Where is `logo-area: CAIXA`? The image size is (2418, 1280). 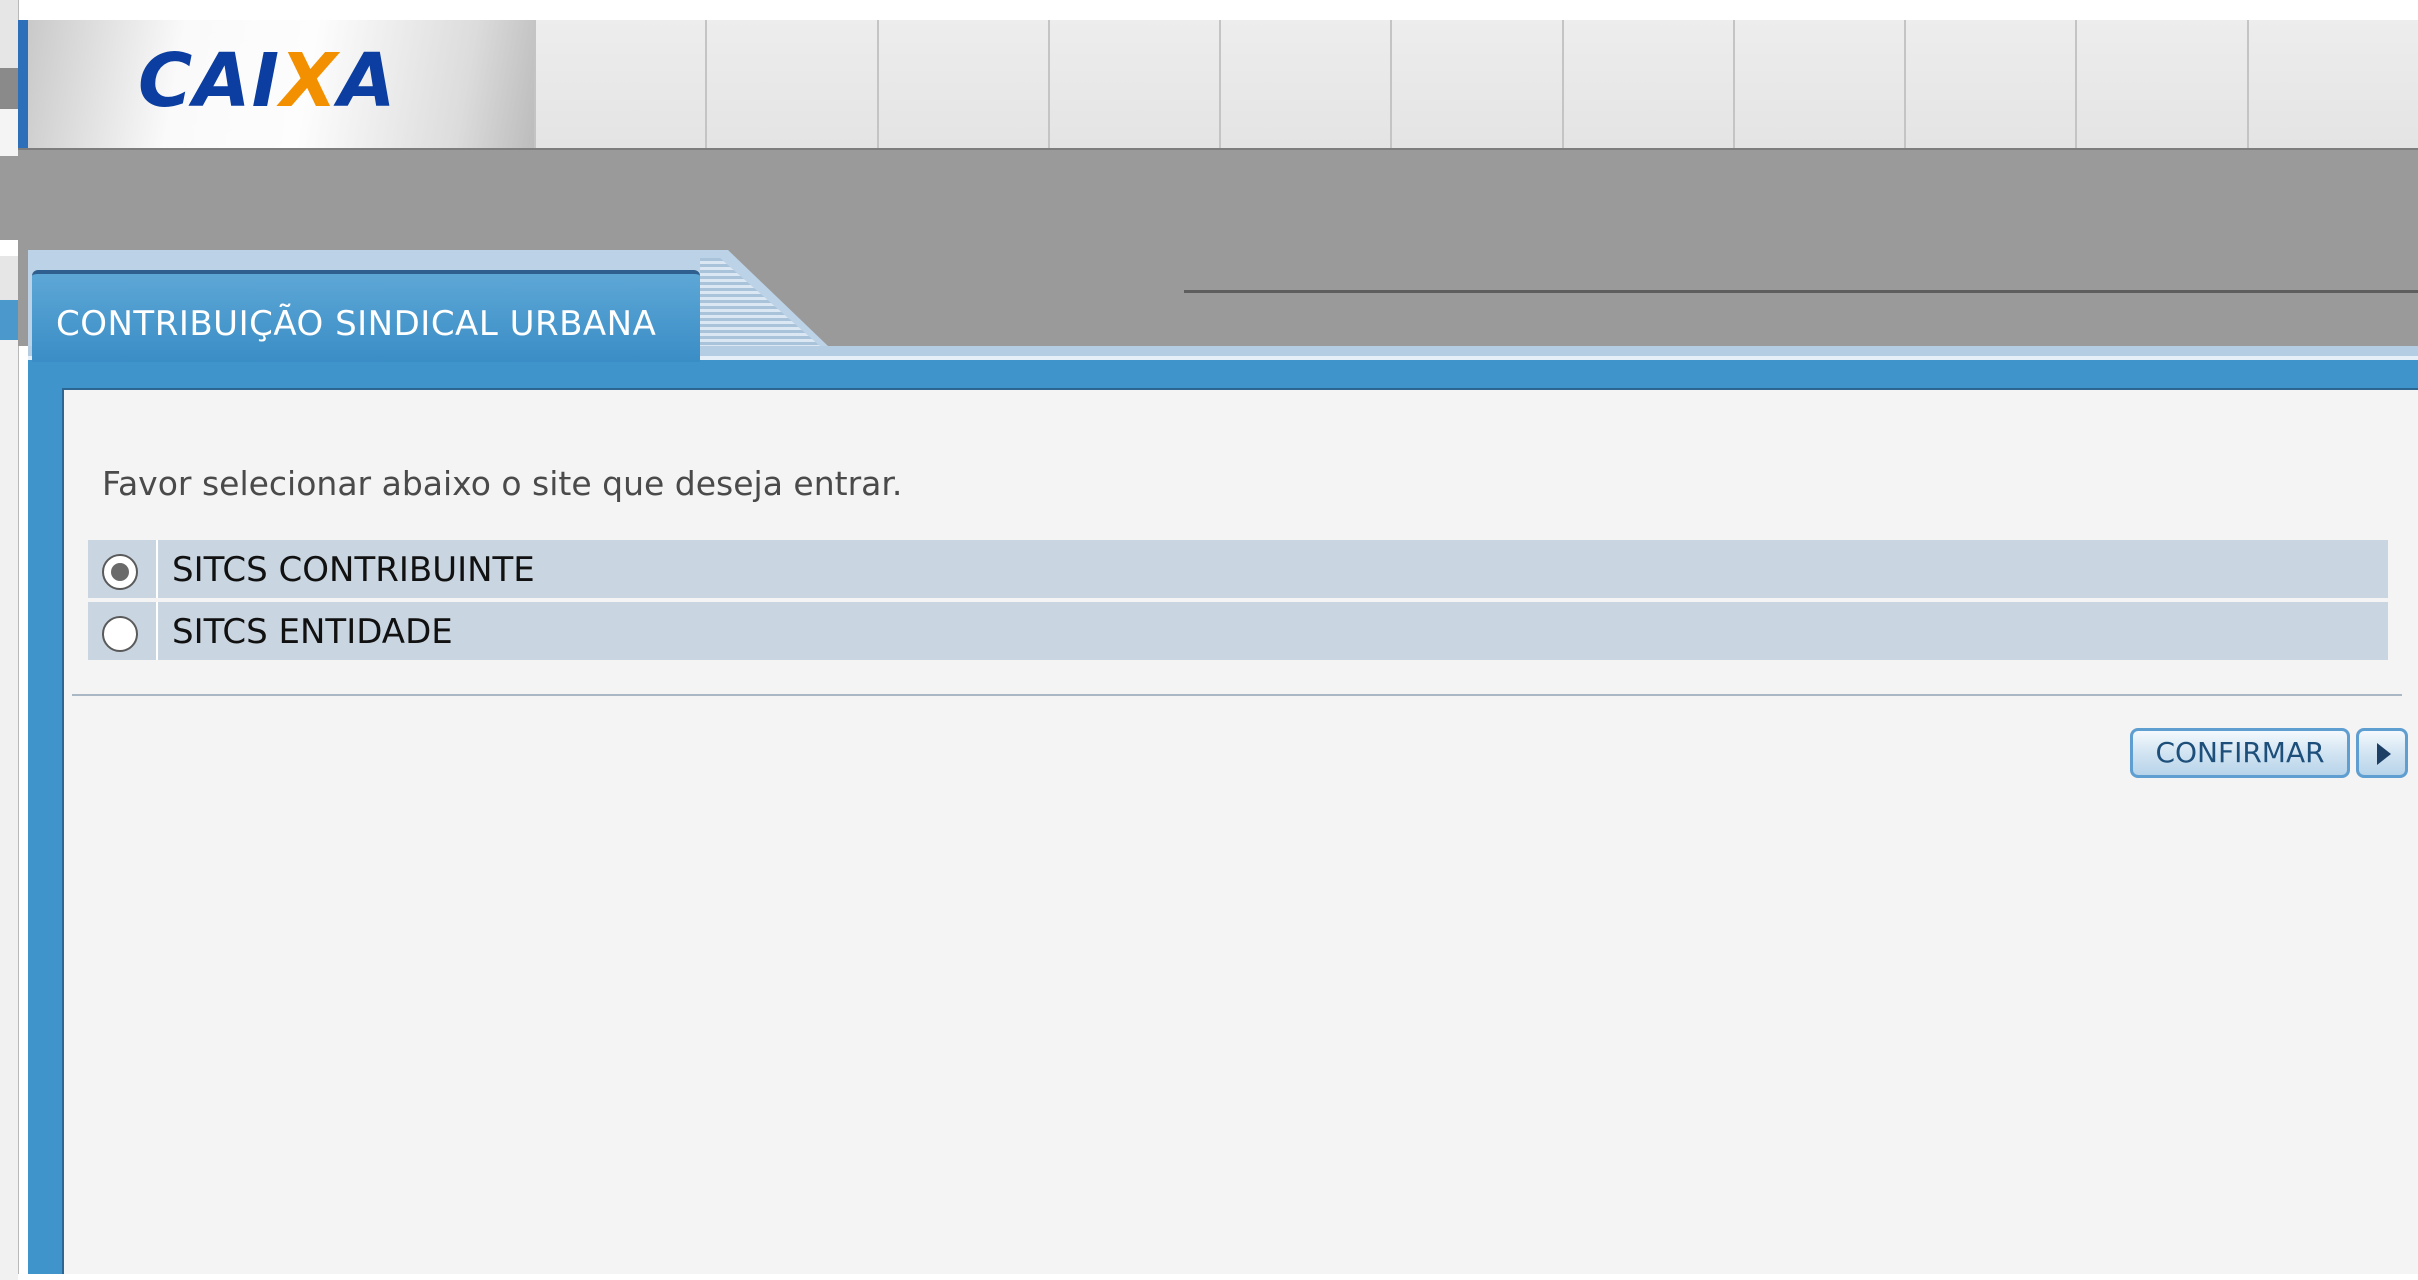 logo-area: CAIXA is located at coordinates (281, 84).